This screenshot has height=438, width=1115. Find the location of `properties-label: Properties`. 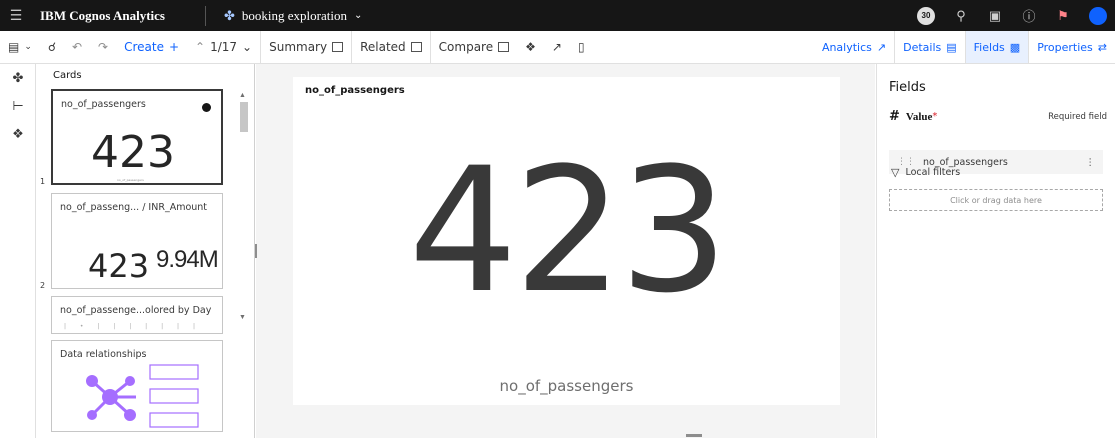

properties-label: Properties is located at coordinates (1065, 47).